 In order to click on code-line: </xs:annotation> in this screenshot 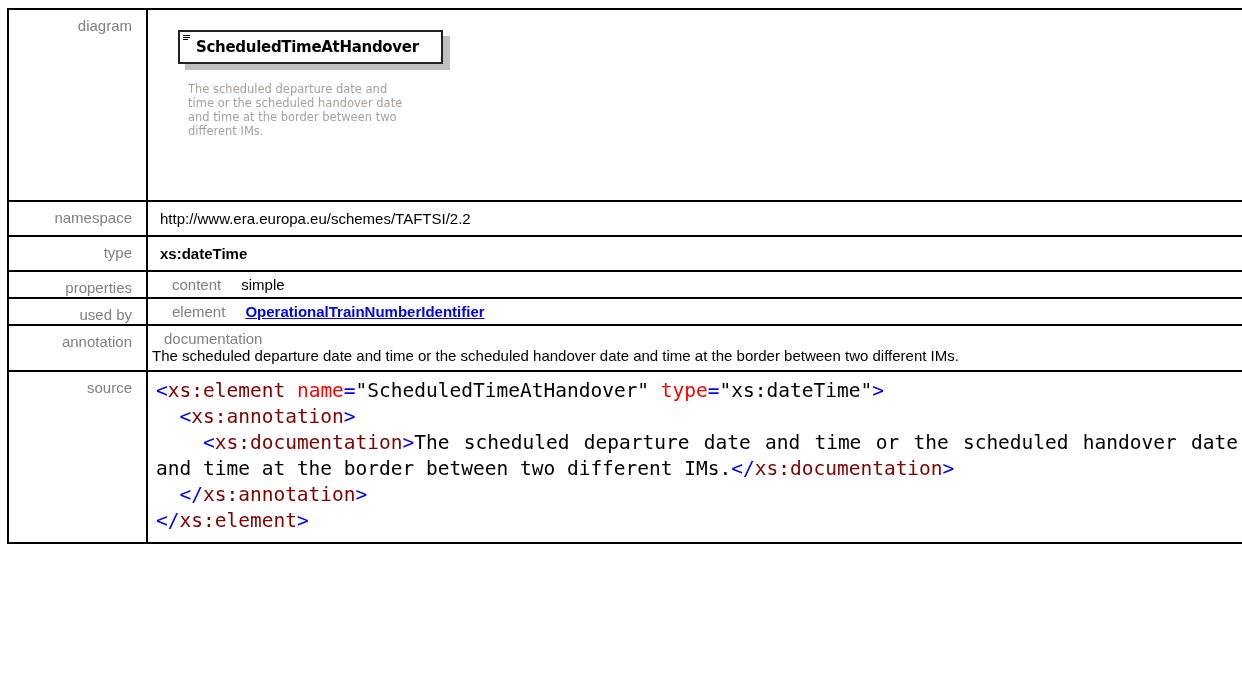, I will do `click(273, 495)`.